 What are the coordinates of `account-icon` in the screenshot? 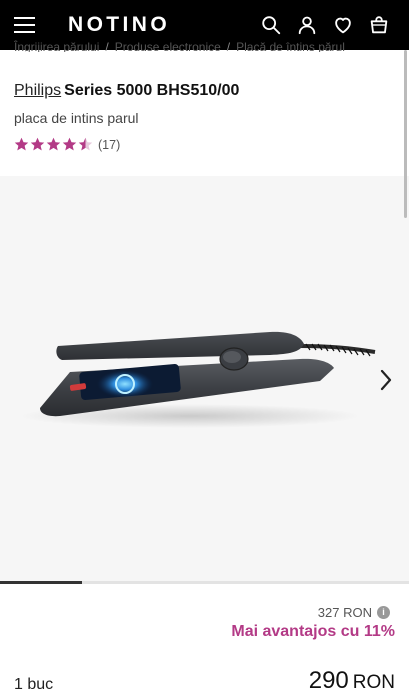 It's located at (307, 25).